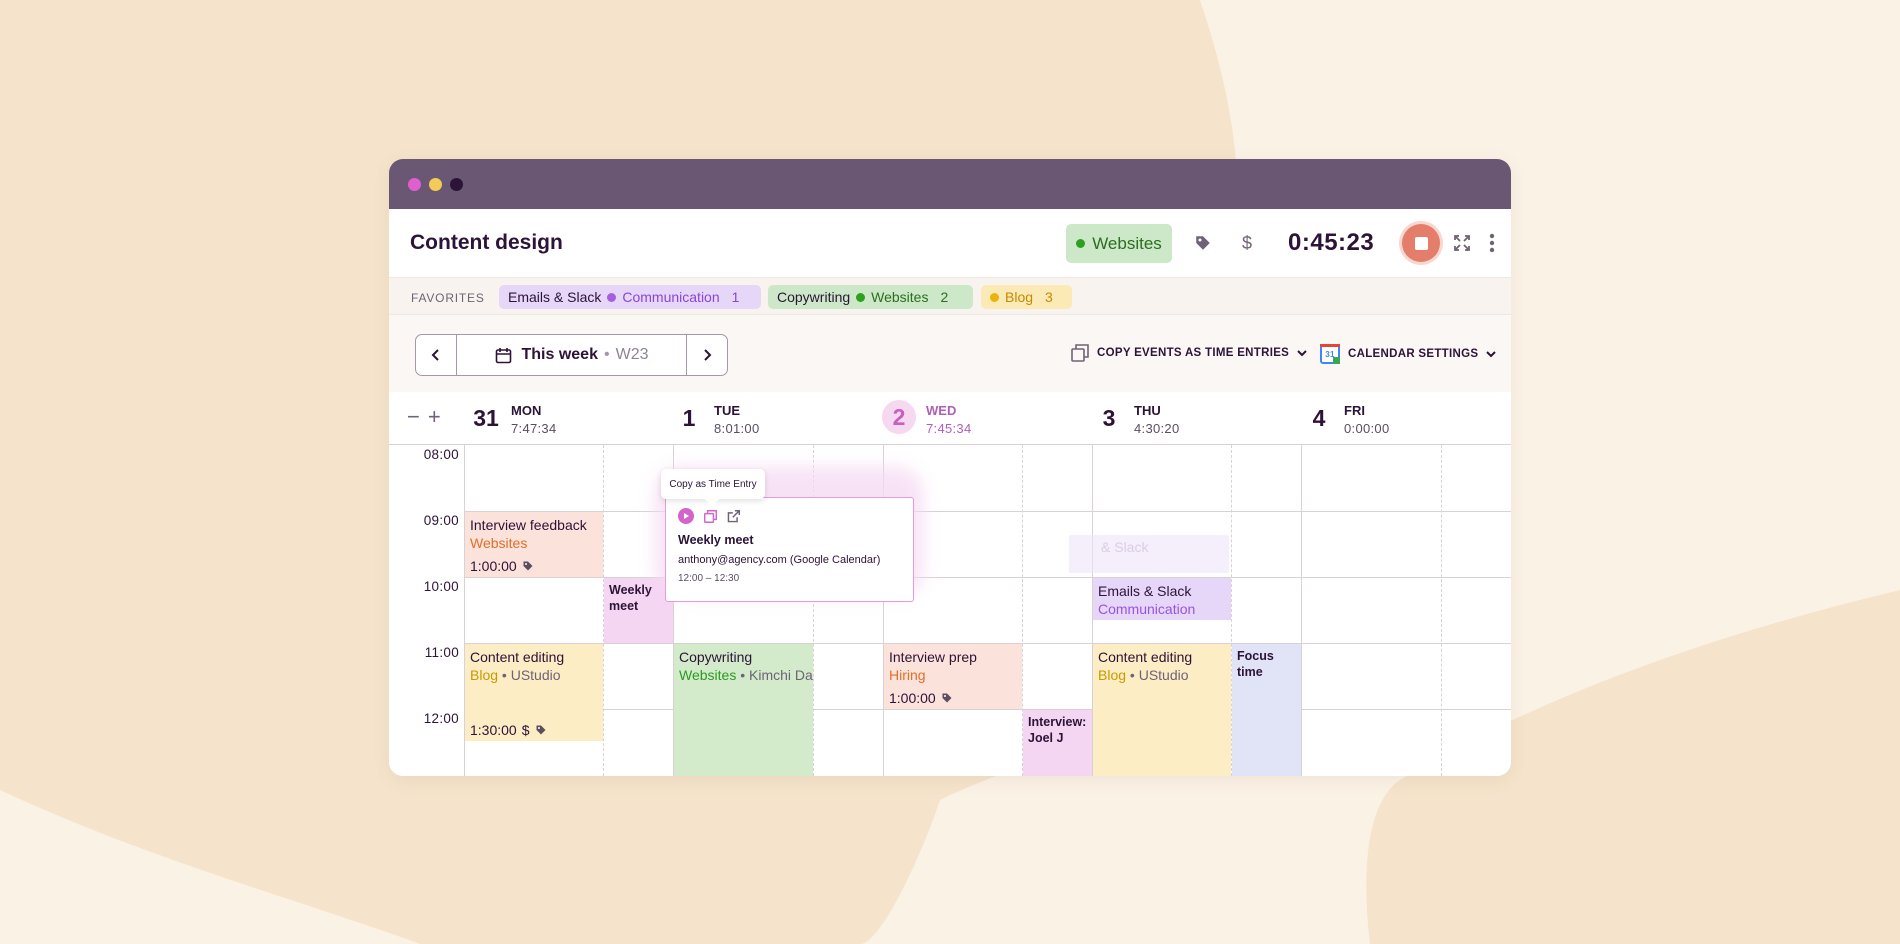 Image resolution: width=1900 pixels, height=944 pixels. I want to click on day-header-wed: 2 WED 7:45:34, so click(926, 418).